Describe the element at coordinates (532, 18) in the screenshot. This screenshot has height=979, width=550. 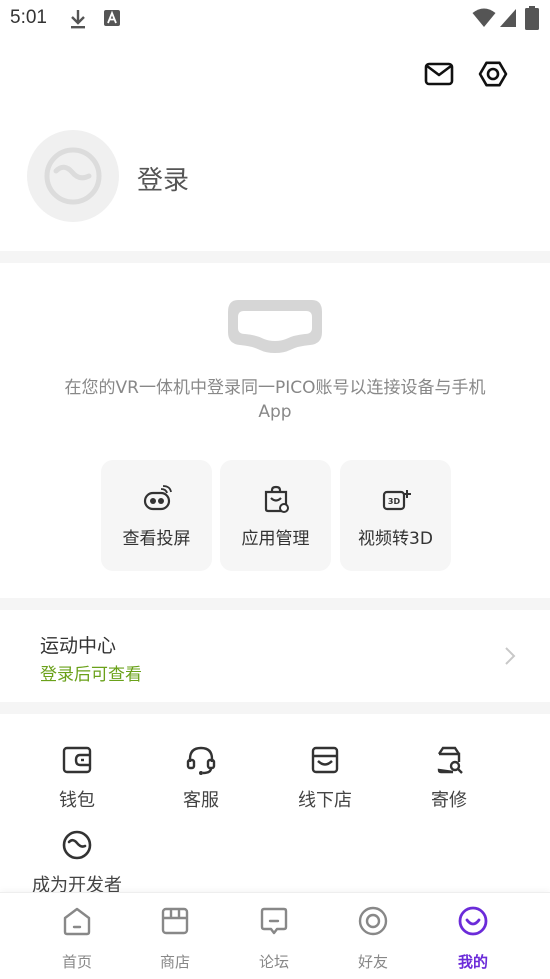
I see `battery-icon` at that location.